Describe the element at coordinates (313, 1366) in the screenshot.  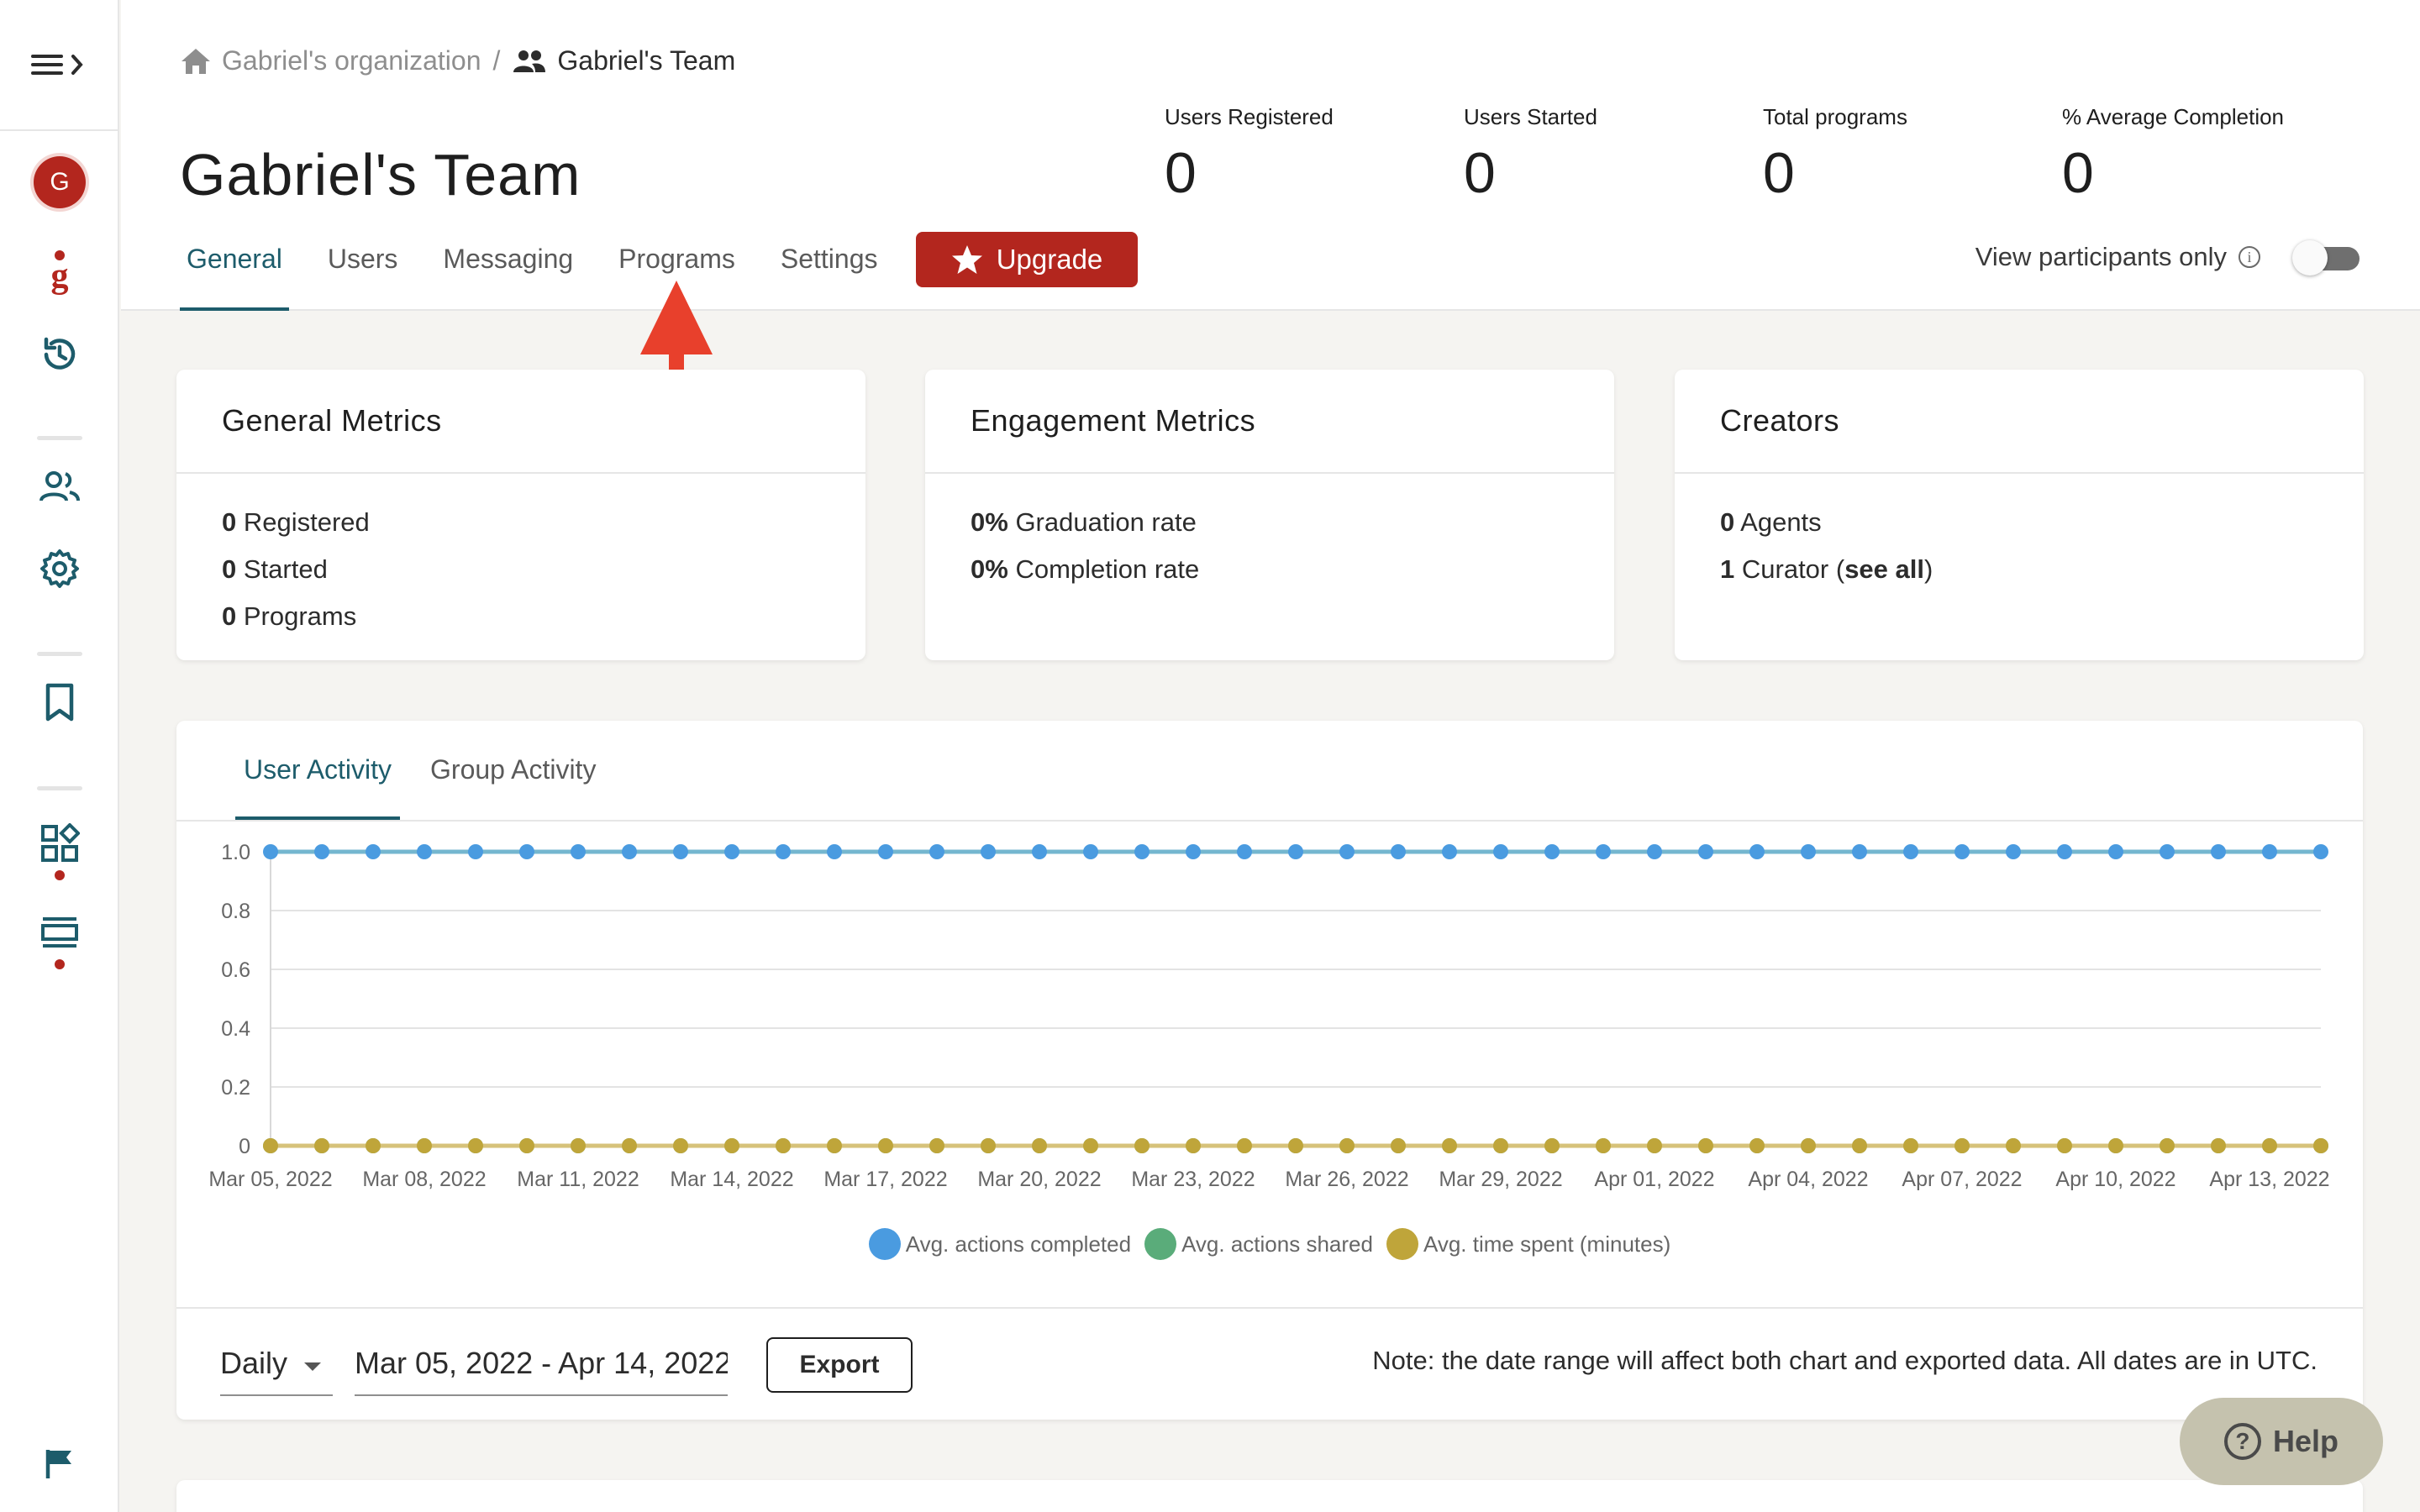
I see `chevron-down-icon` at that location.